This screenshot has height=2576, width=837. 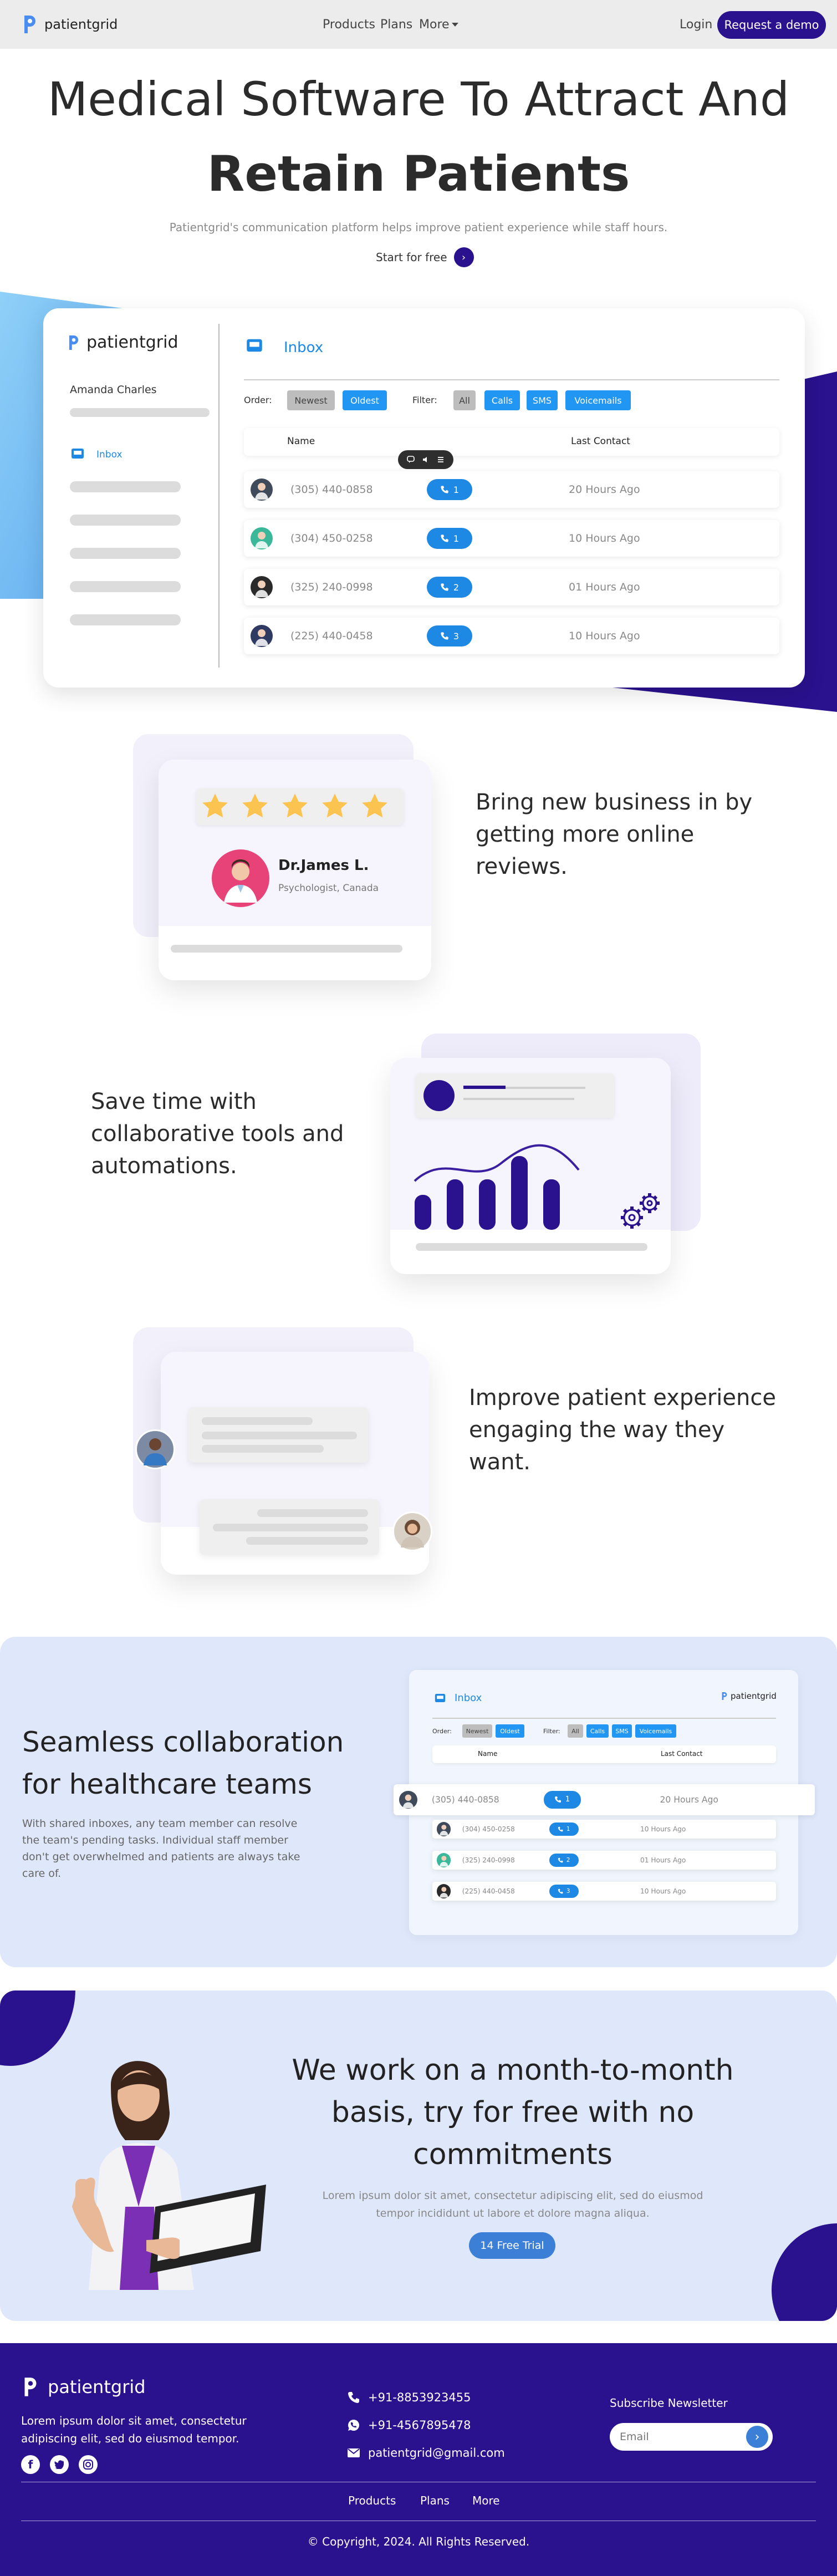 What do you see at coordinates (488, 1829) in the screenshot?
I see `contact-phone: (304) 450-0258` at bounding box center [488, 1829].